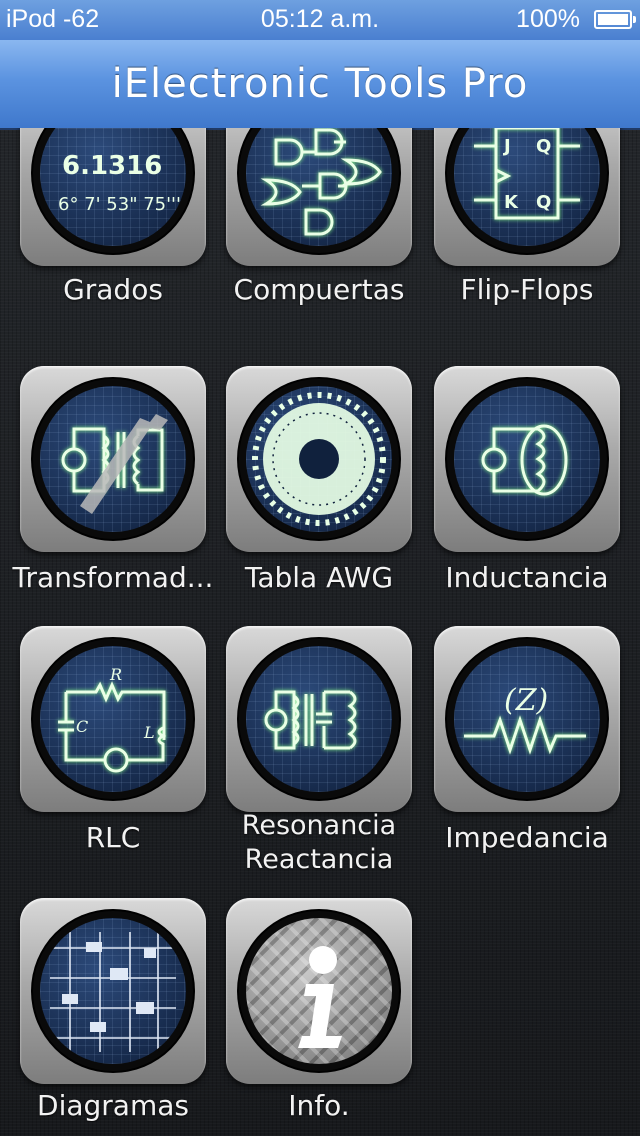 This screenshot has height=1136, width=640. Describe the element at coordinates (319, 578) in the screenshot. I see `tile-label: Tabla AWG` at that location.